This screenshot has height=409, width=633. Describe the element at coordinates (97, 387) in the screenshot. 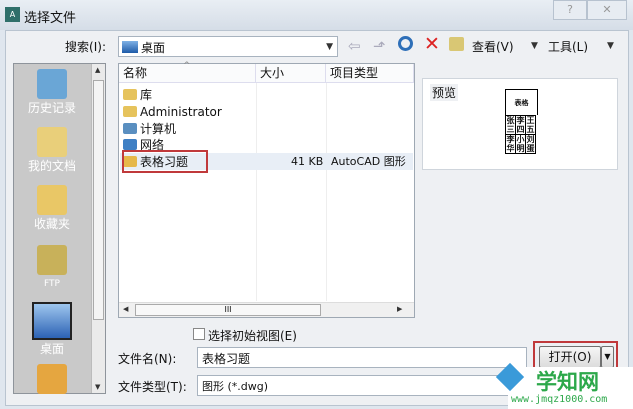

I see `scroll-down-icon: ▼` at that location.